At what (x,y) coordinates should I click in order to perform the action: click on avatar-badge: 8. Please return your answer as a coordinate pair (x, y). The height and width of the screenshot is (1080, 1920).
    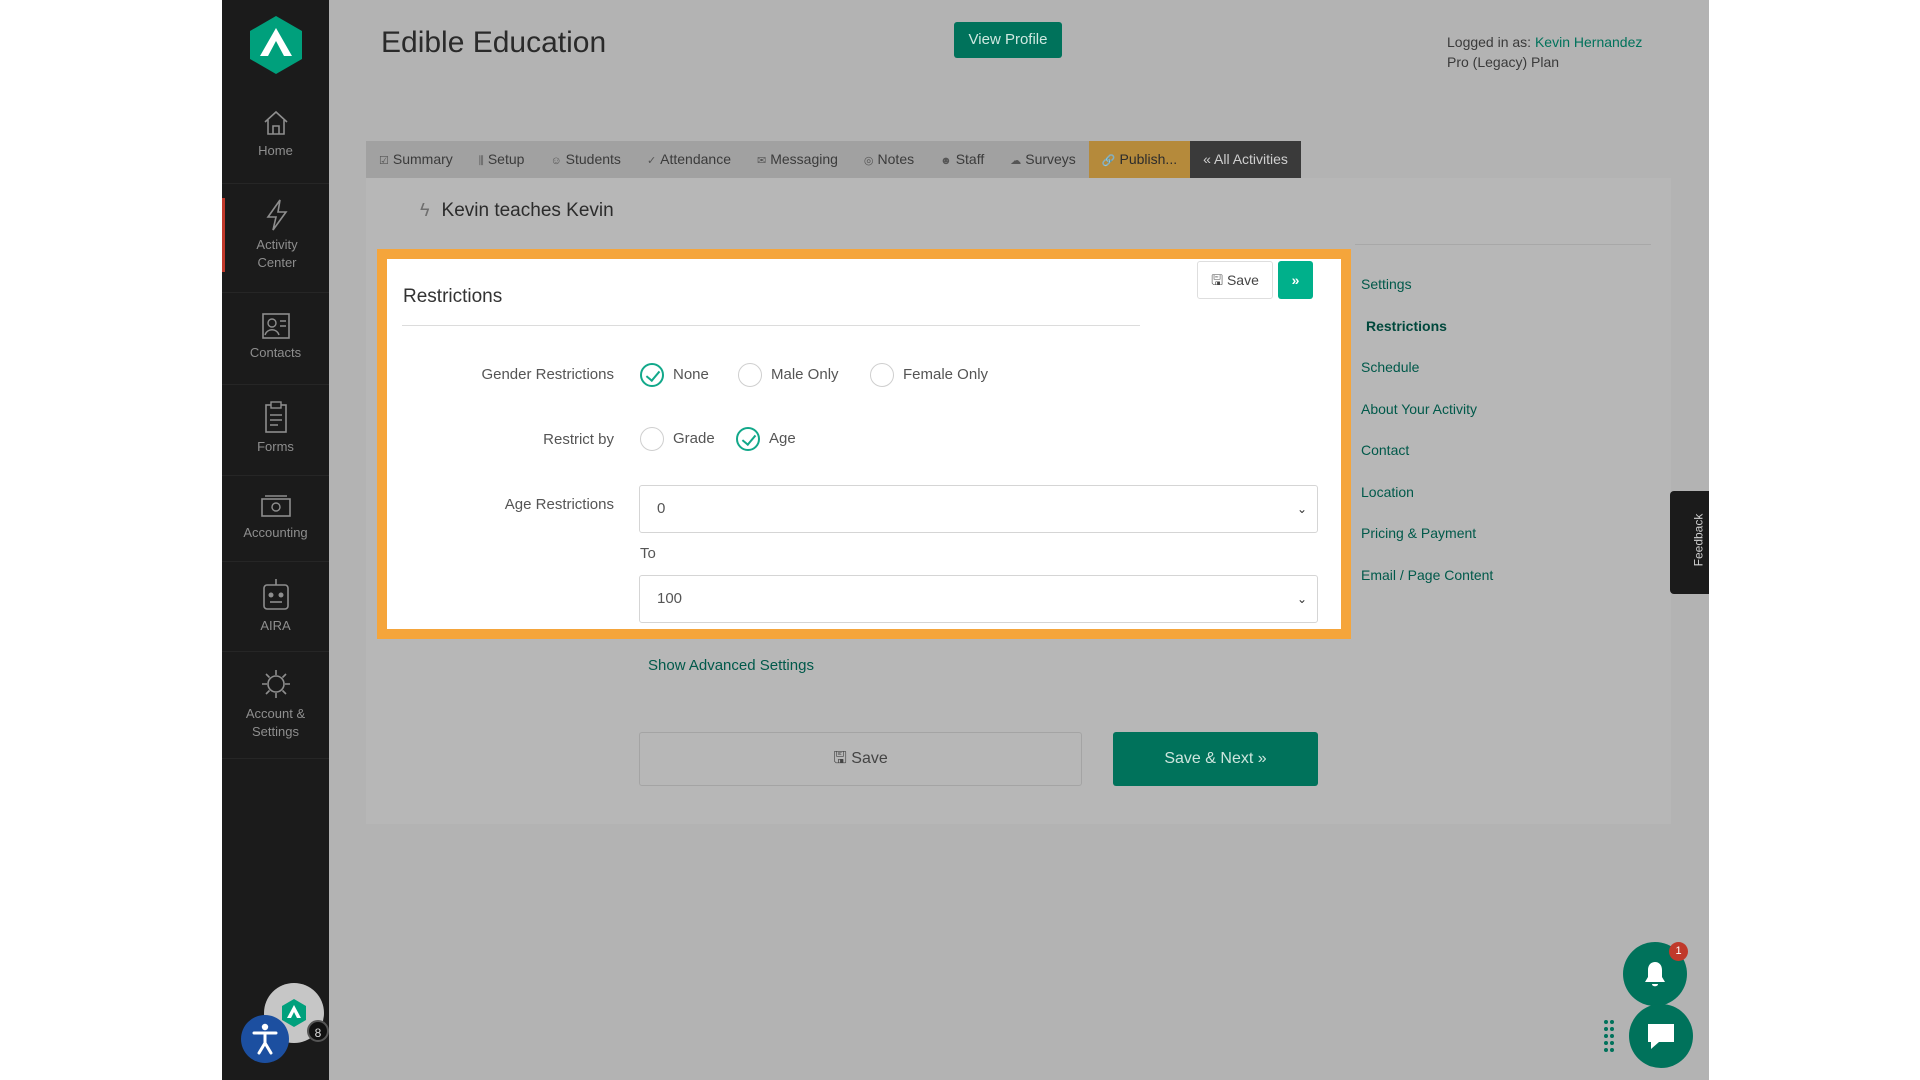
    Looking at the image, I should click on (318, 1031).